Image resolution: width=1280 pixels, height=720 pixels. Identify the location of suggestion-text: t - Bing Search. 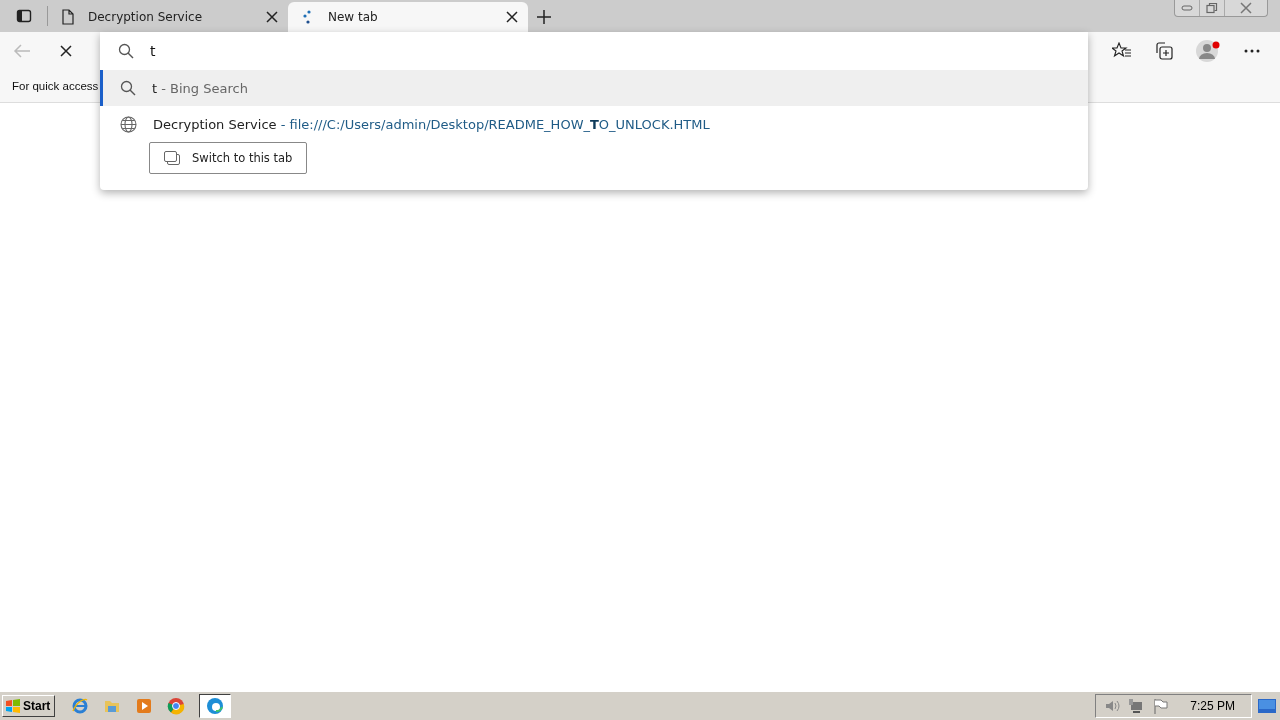
(200, 88).